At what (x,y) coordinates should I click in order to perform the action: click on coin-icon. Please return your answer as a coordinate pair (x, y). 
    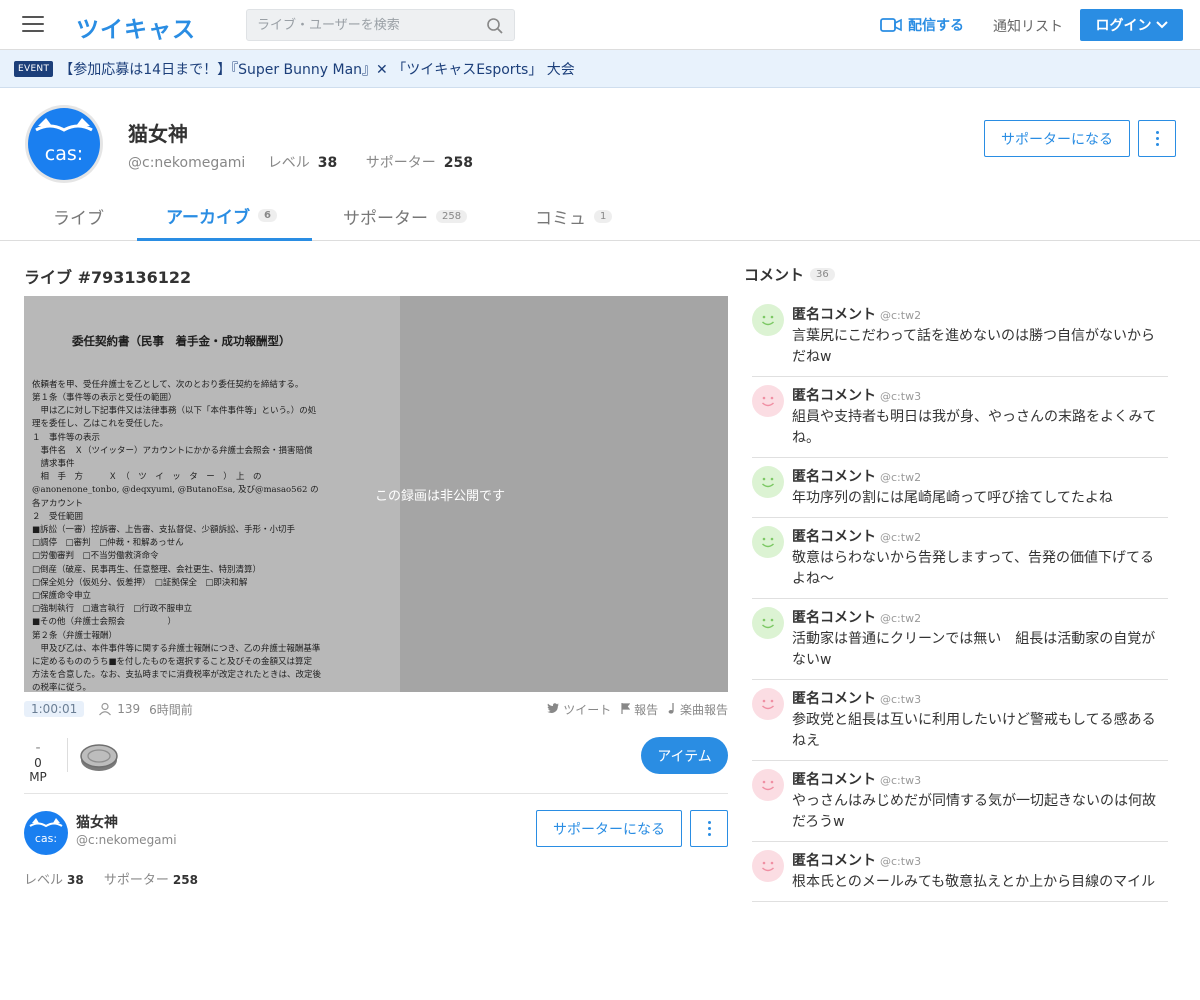
    Looking at the image, I should click on (99, 756).